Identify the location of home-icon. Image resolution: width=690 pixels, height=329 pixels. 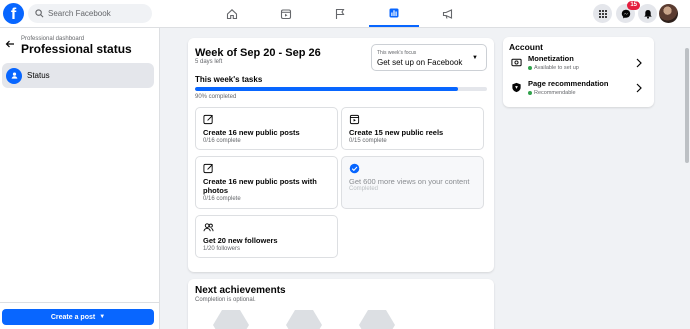
(232, 13).